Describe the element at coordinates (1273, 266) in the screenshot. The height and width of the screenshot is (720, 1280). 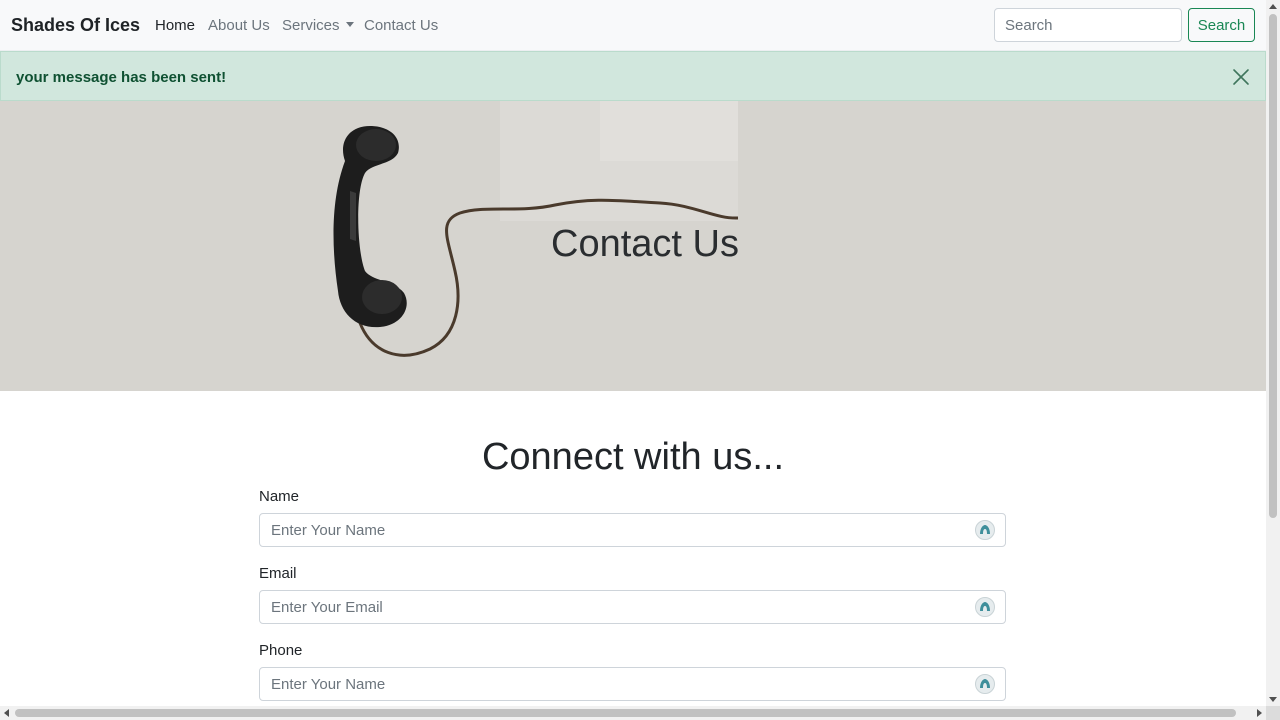
I see `vertical-scroll-thumb` at that location.